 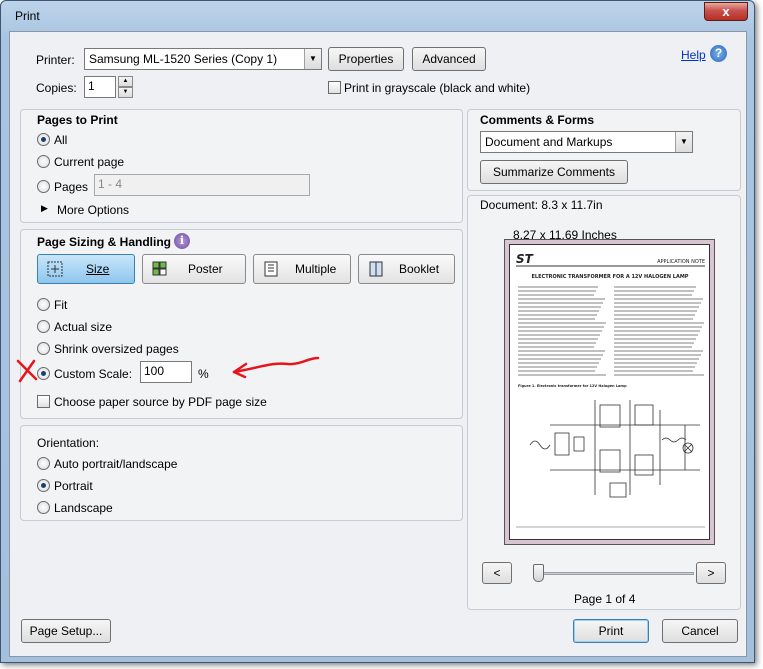 I want to click on auto-orientation-label: Auto portrait/landscape, so click(x=116, y=464).